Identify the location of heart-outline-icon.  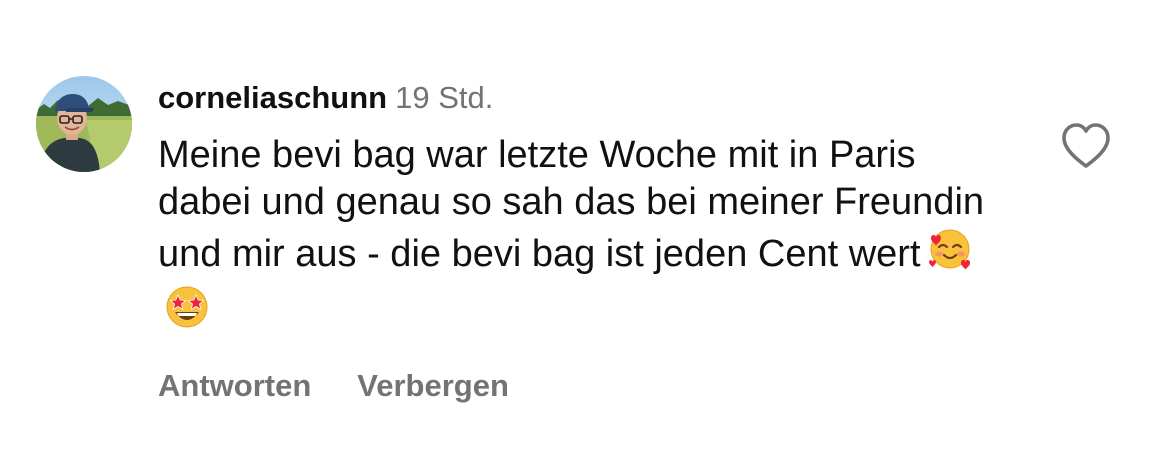
(1086, 145).